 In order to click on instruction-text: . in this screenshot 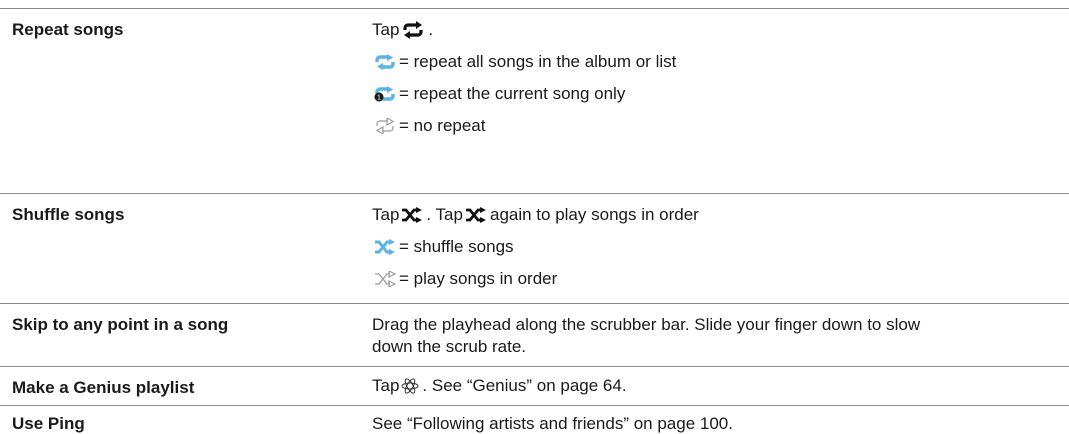, I will do `click(431, 29)`.